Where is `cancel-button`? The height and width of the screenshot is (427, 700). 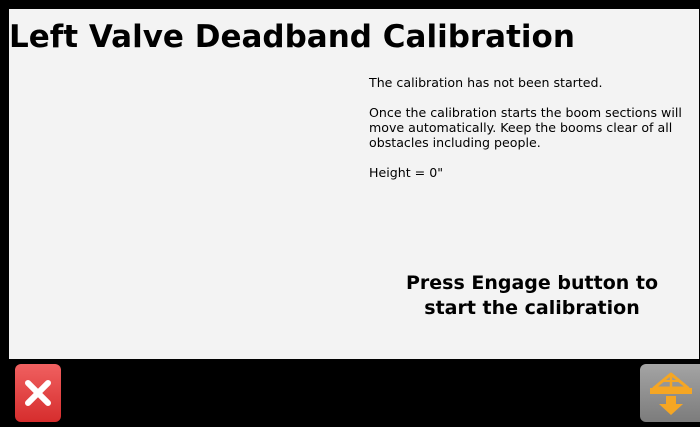
cancel-button is located at coordinates (38, 393).